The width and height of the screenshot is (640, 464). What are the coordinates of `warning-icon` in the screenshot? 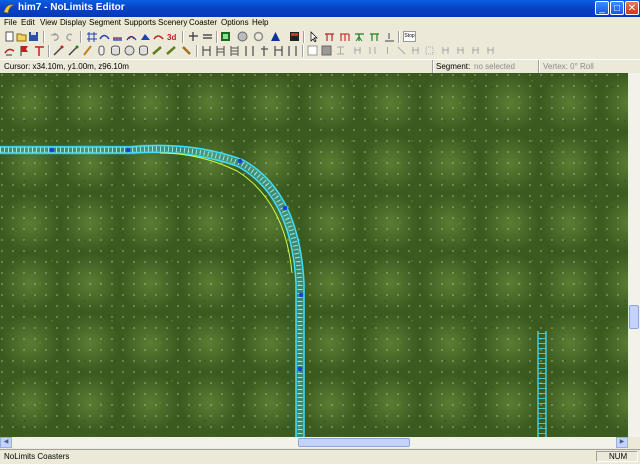 It's located at (275, 36).